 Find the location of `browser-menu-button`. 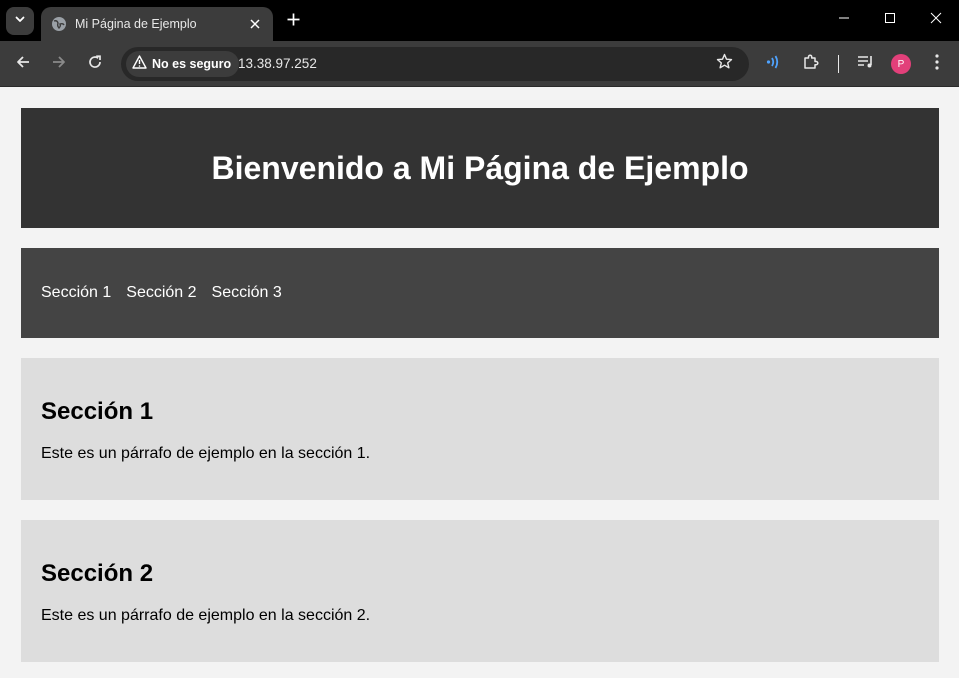

browser-menu-button is located at coordinates (937, 64).